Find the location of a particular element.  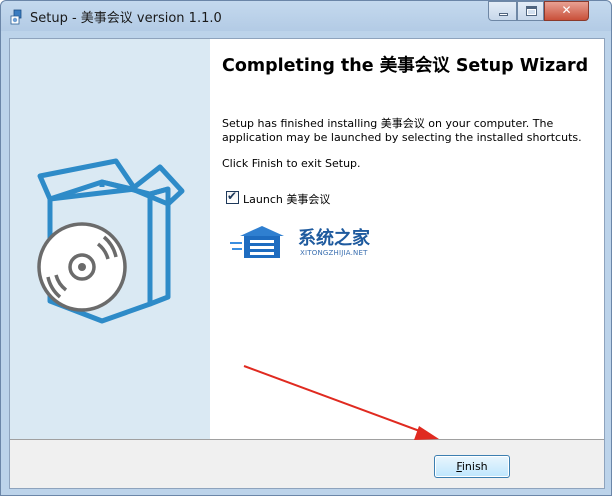

minimize-button is located at coordinates (502, 11).